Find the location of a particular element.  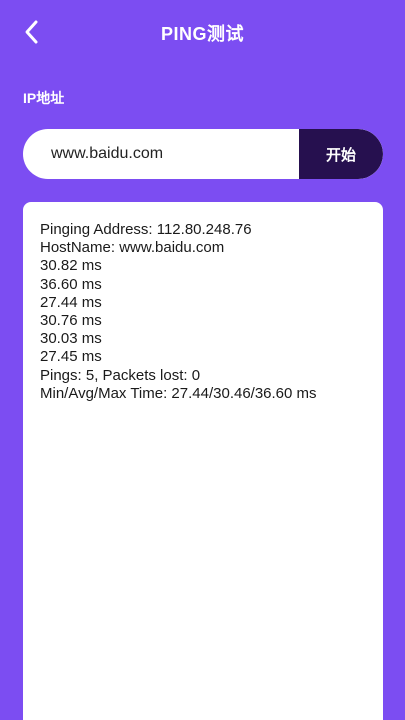

ip-address-input is located at coordinates (161, 154).